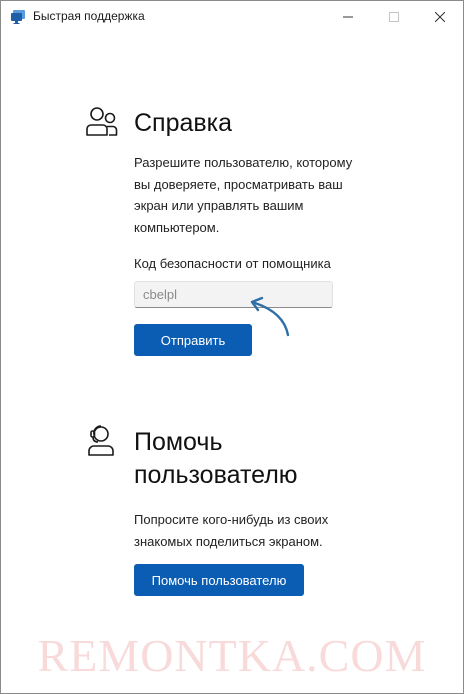 The height and width of the screenshot is (694, 464). I want to click on submit-button: Отправить, so click(193, 340).